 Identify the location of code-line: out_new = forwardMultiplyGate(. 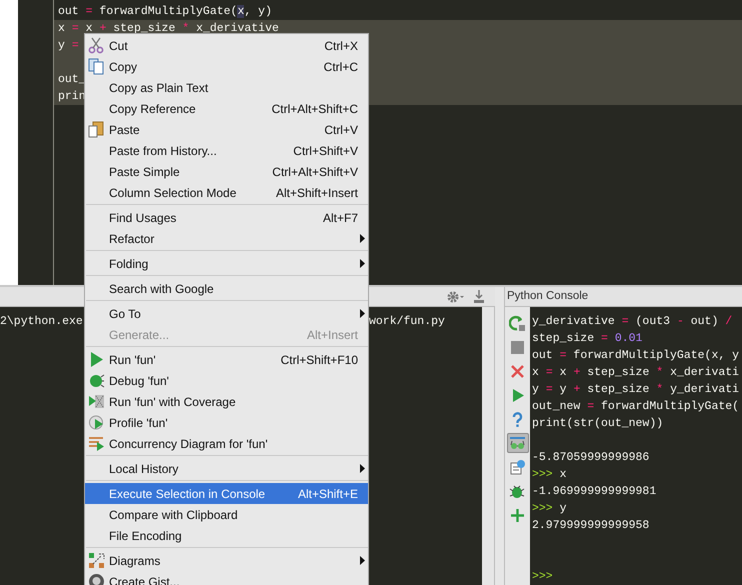
(635, 407).